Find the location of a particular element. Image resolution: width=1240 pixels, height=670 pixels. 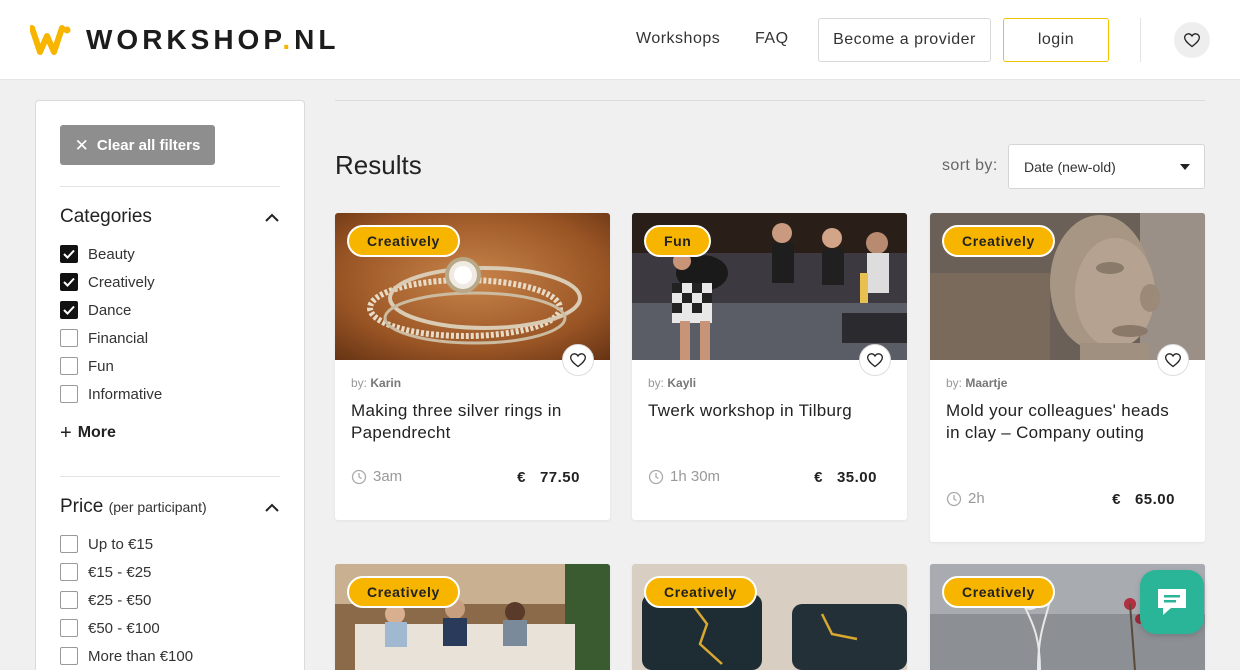

categories-heading: Categories is located at coordinates (106, 216).